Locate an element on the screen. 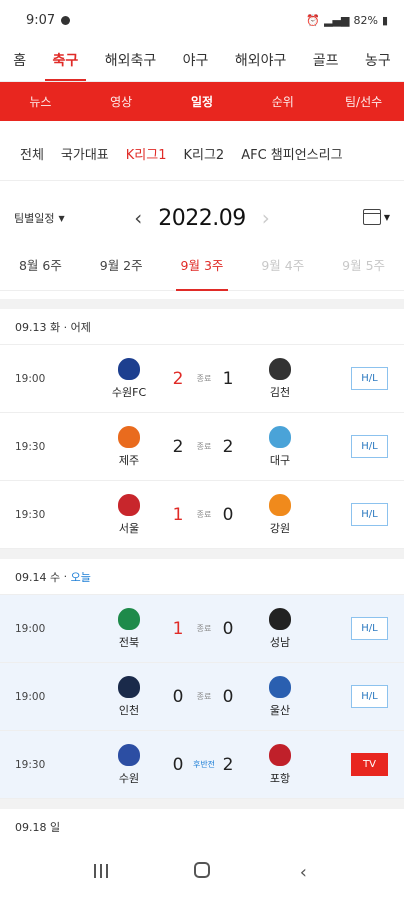 The width and height of the screenshot is (404, 900). away-team: 강원 is located at coordinates (280, 514).